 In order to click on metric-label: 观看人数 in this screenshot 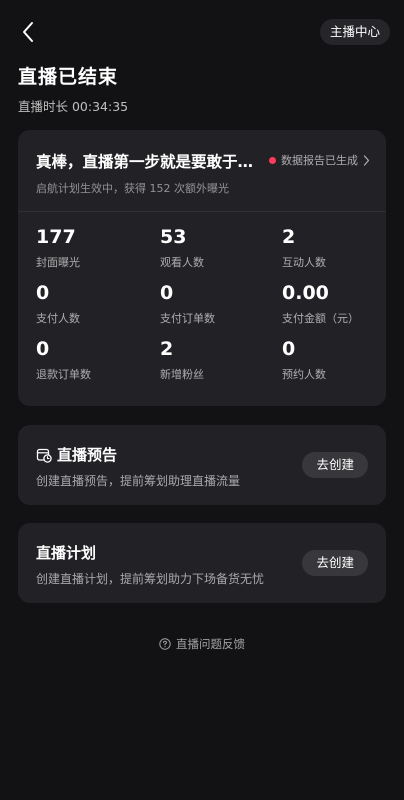, I will do `click(182, 262)`.